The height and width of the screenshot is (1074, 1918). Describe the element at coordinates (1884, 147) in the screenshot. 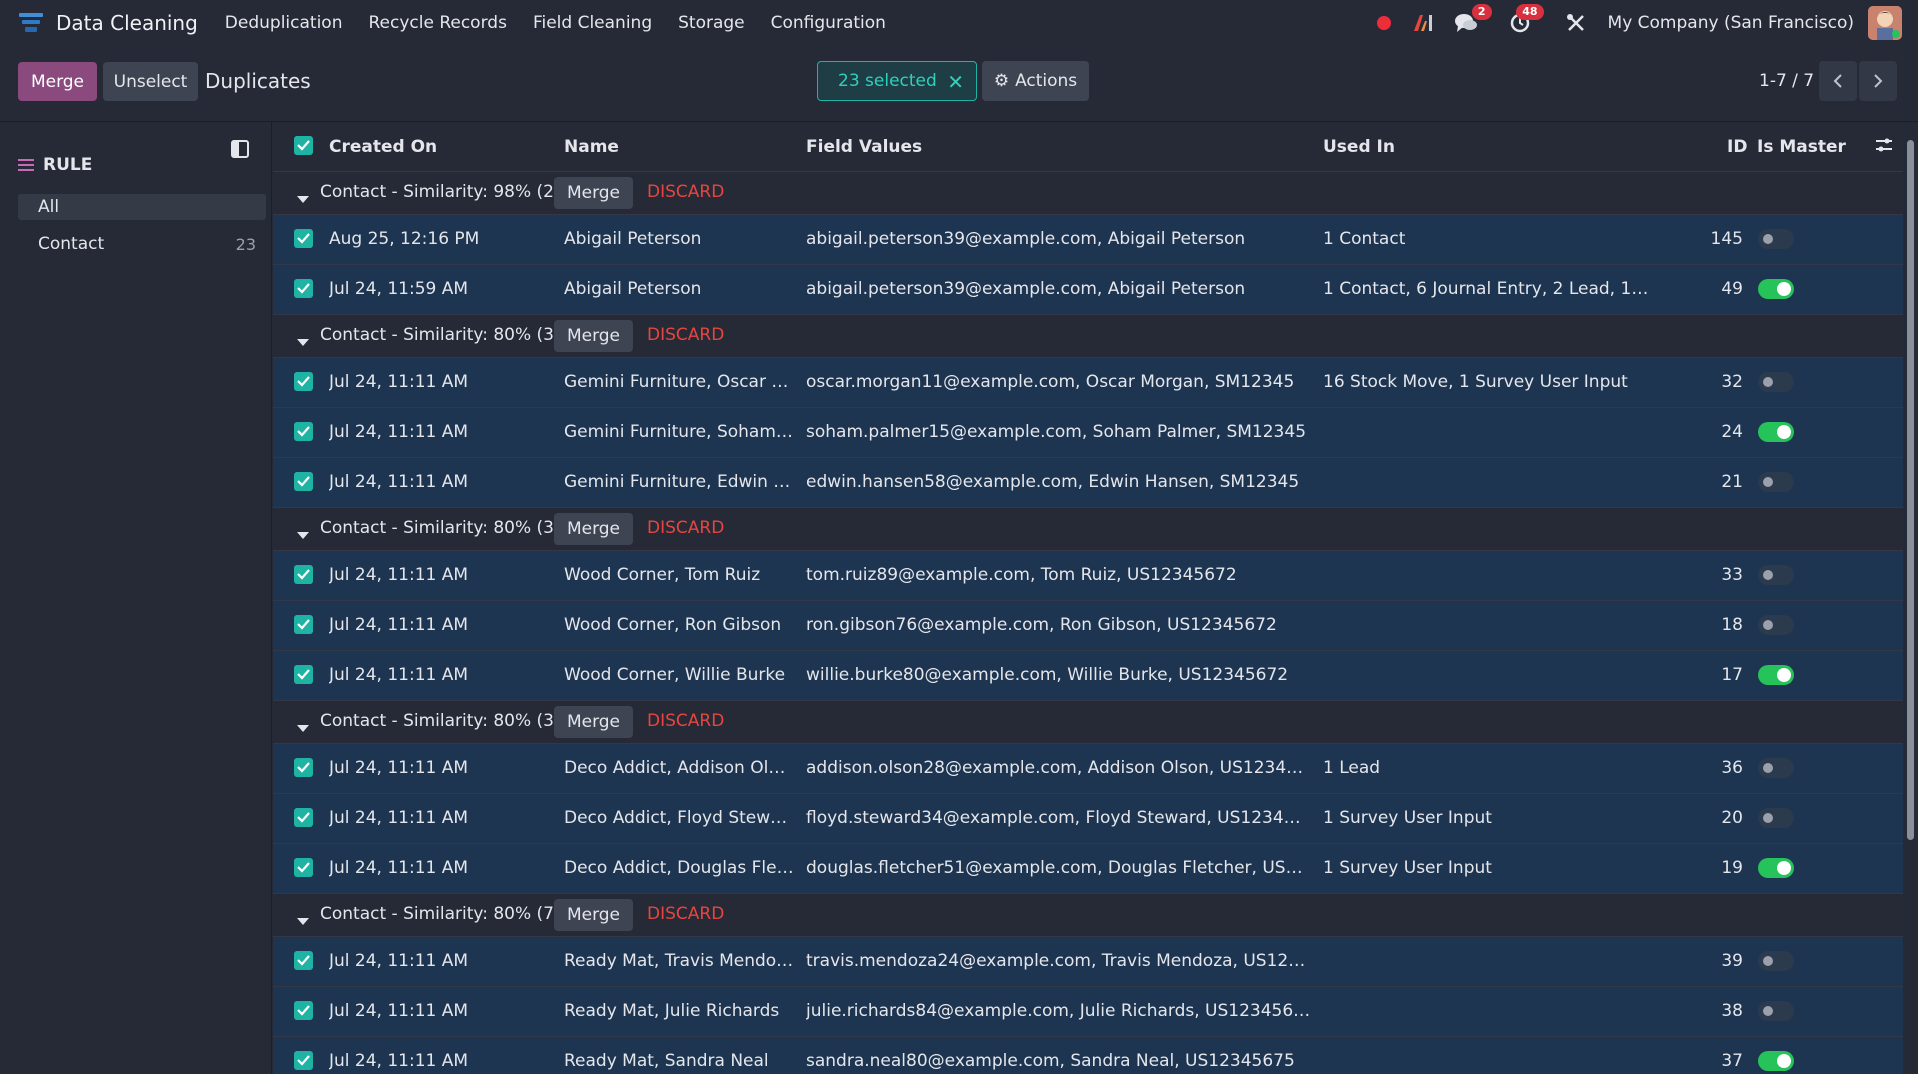

I see `optional-columns-icon` at that location.